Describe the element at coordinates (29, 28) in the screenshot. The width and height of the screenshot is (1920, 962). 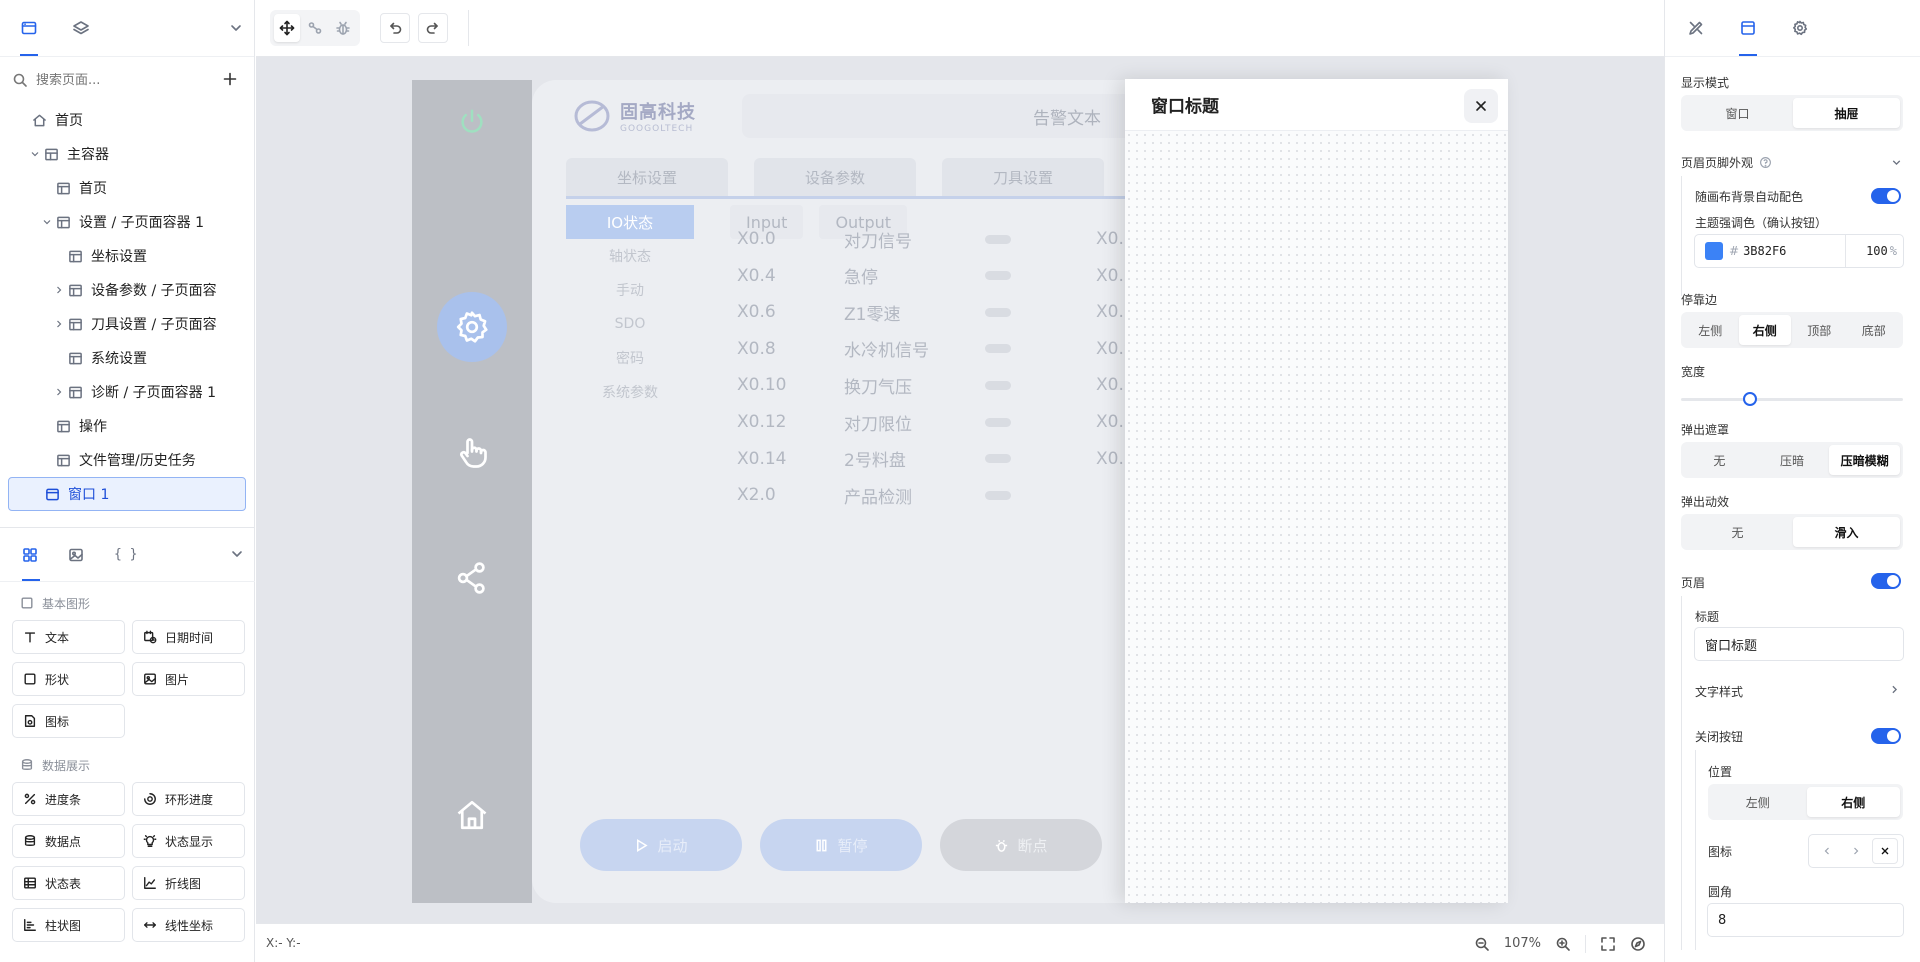
I see `pages-tab` at that location.